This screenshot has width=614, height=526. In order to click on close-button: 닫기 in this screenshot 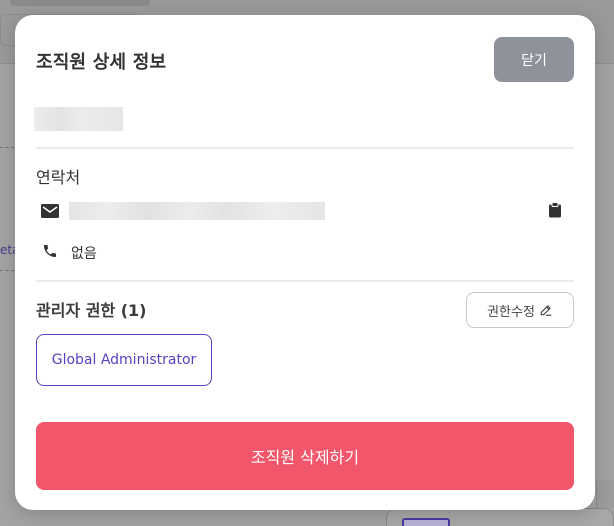, I will do `click(534, 59)`.